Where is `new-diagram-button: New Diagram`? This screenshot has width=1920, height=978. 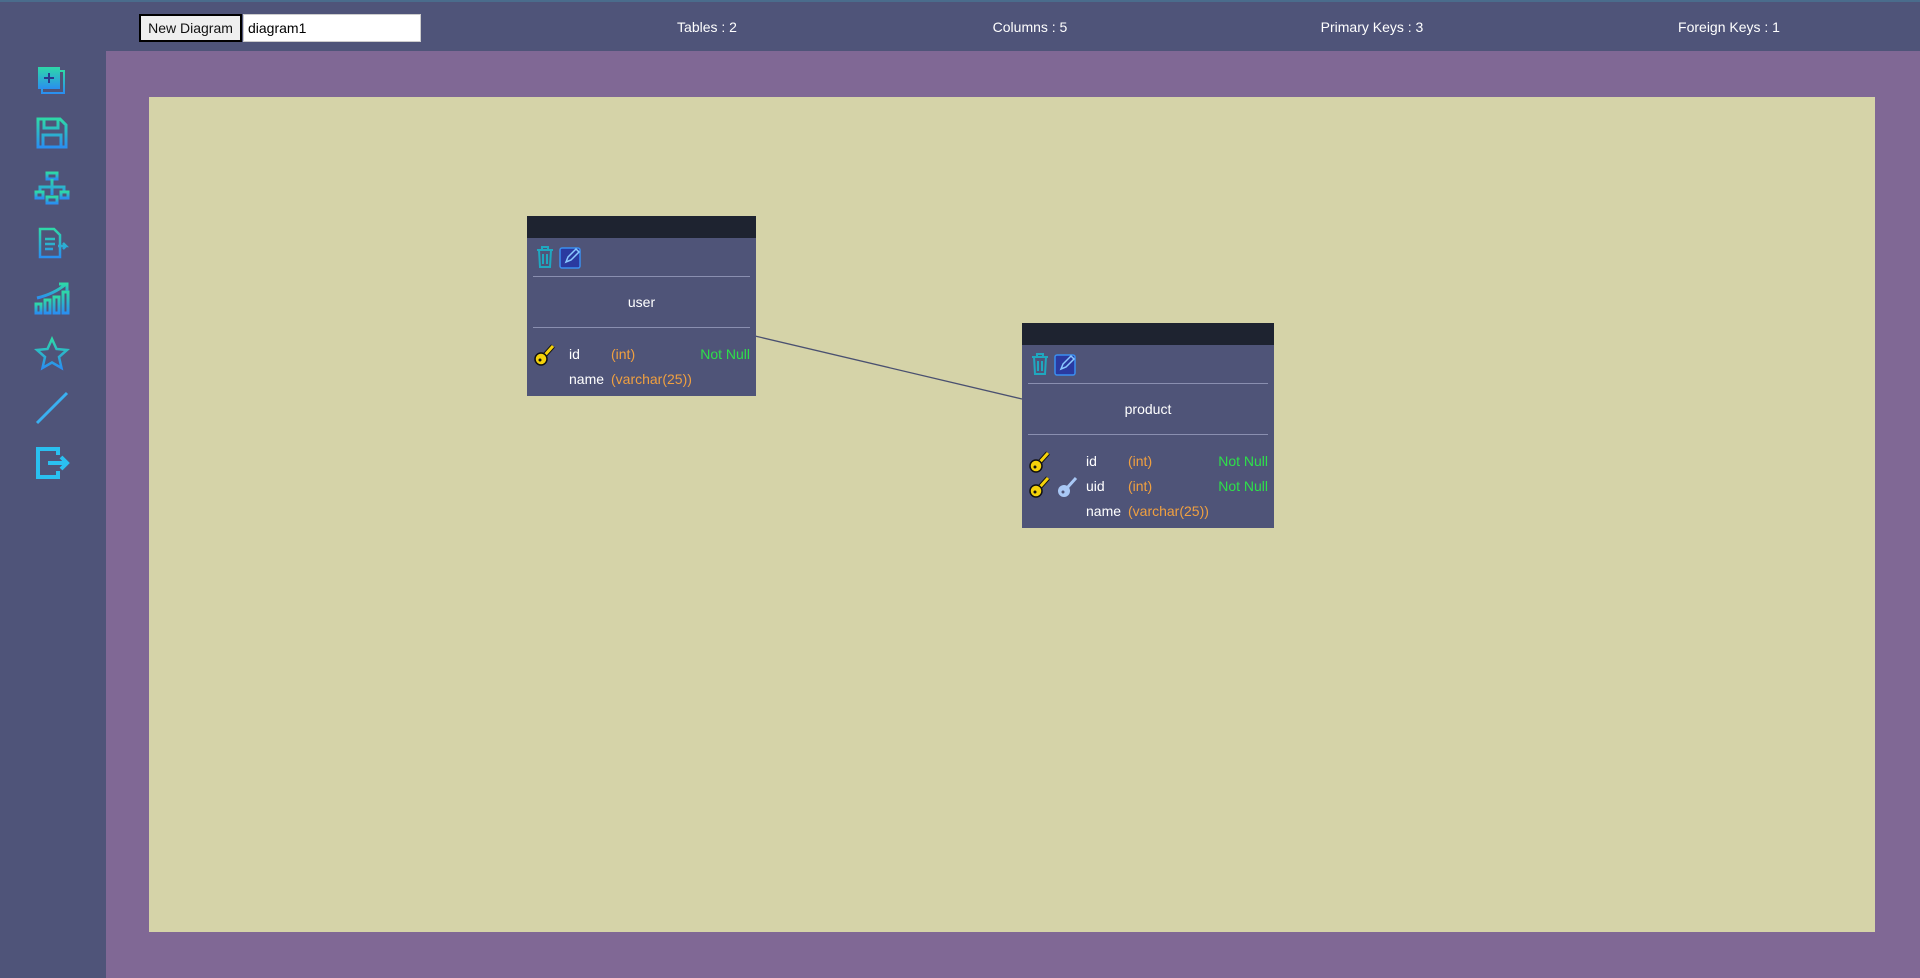
new-diagram-button: New Diagram is located at coordinates (190, 28).